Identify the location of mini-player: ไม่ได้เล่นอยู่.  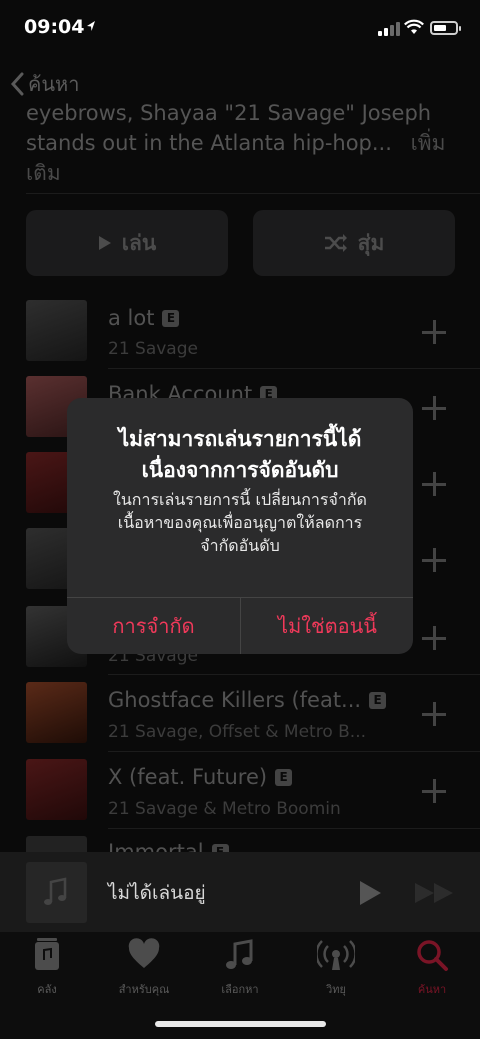
(240, 892).